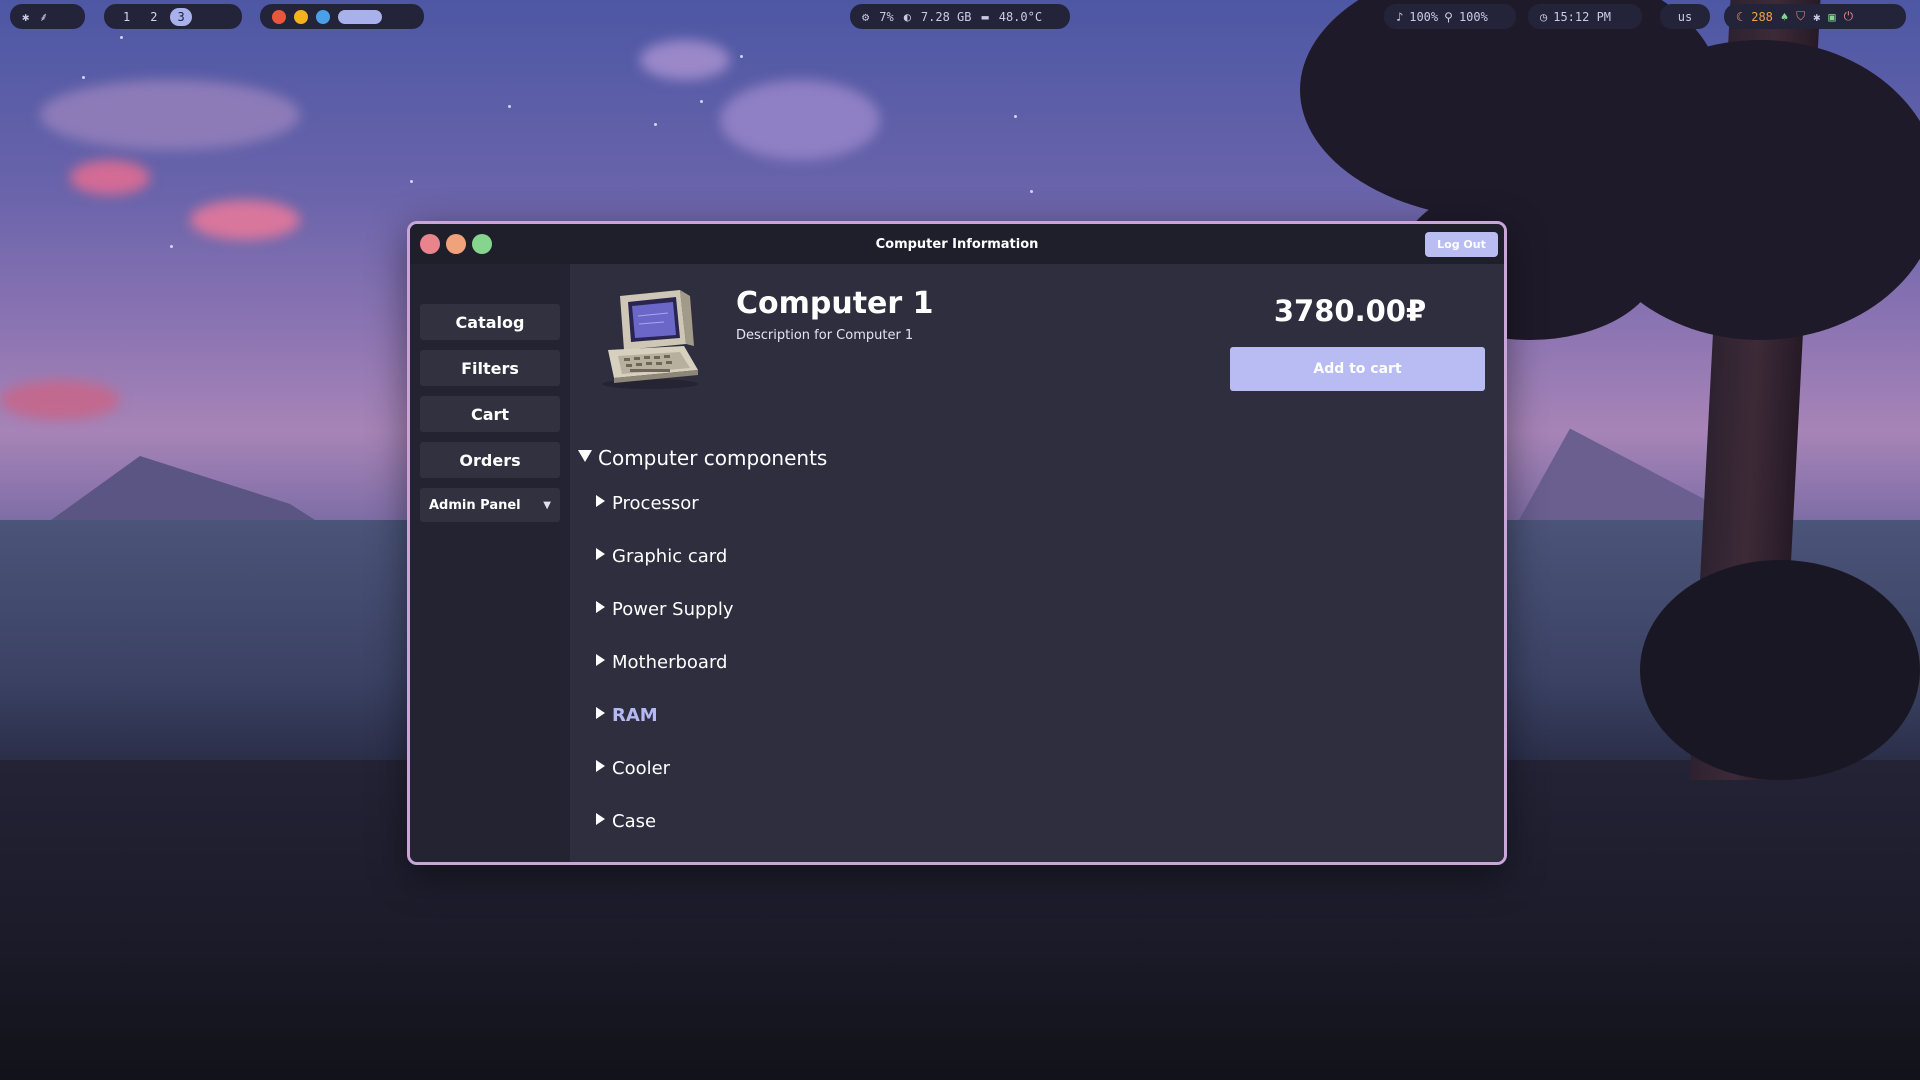 This screenshot has height=1080, width=1920. I want to click on window-title: Computer Information, so click(957, 244).